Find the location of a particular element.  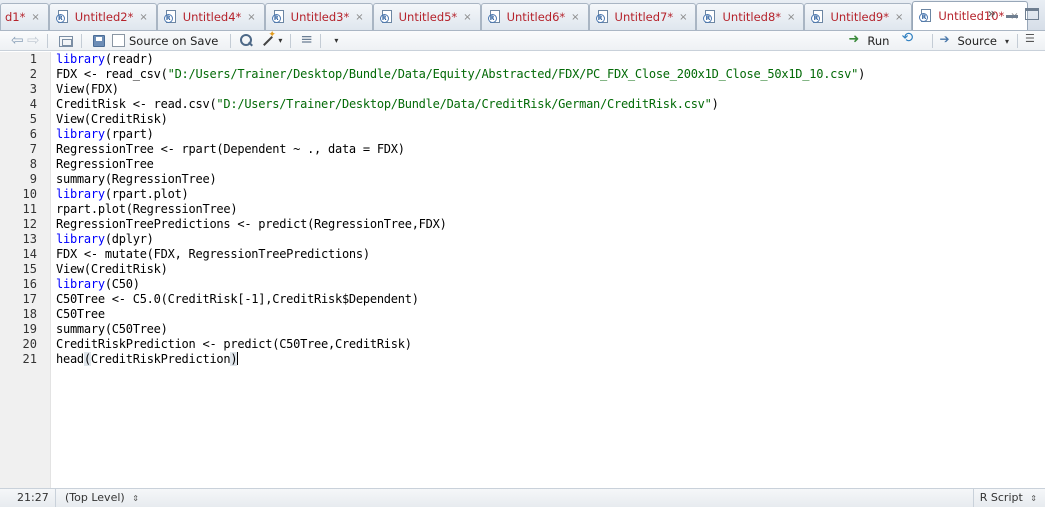

source-button: Source ▾ is located at coordinates (973, 41).